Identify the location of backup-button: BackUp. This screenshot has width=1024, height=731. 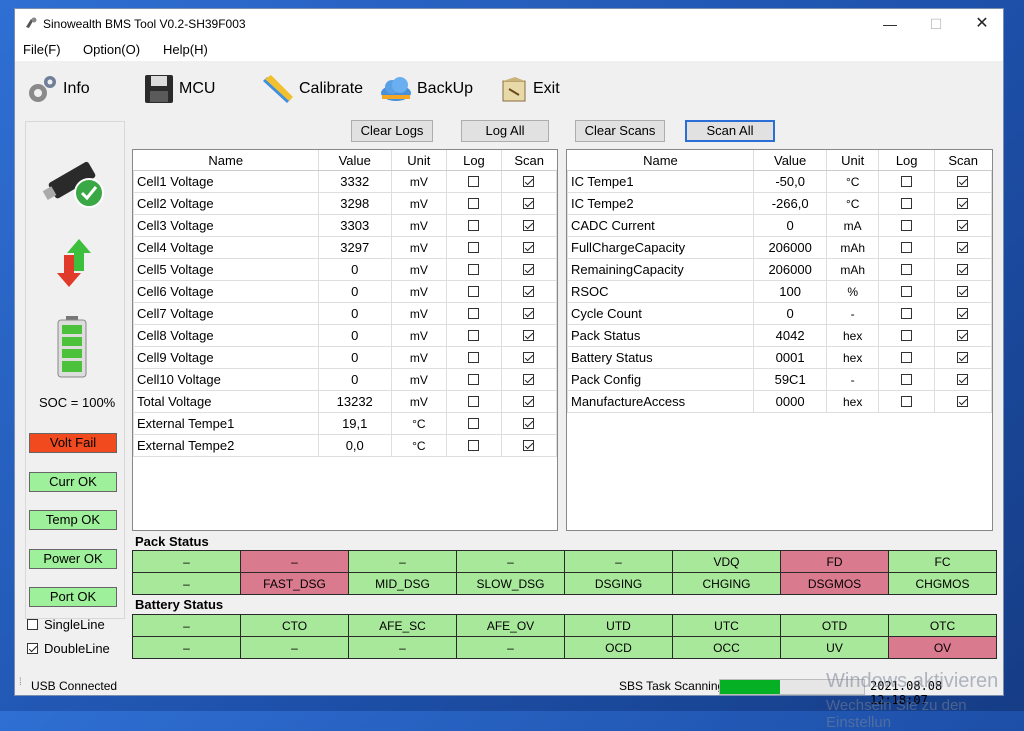
(426, 89).